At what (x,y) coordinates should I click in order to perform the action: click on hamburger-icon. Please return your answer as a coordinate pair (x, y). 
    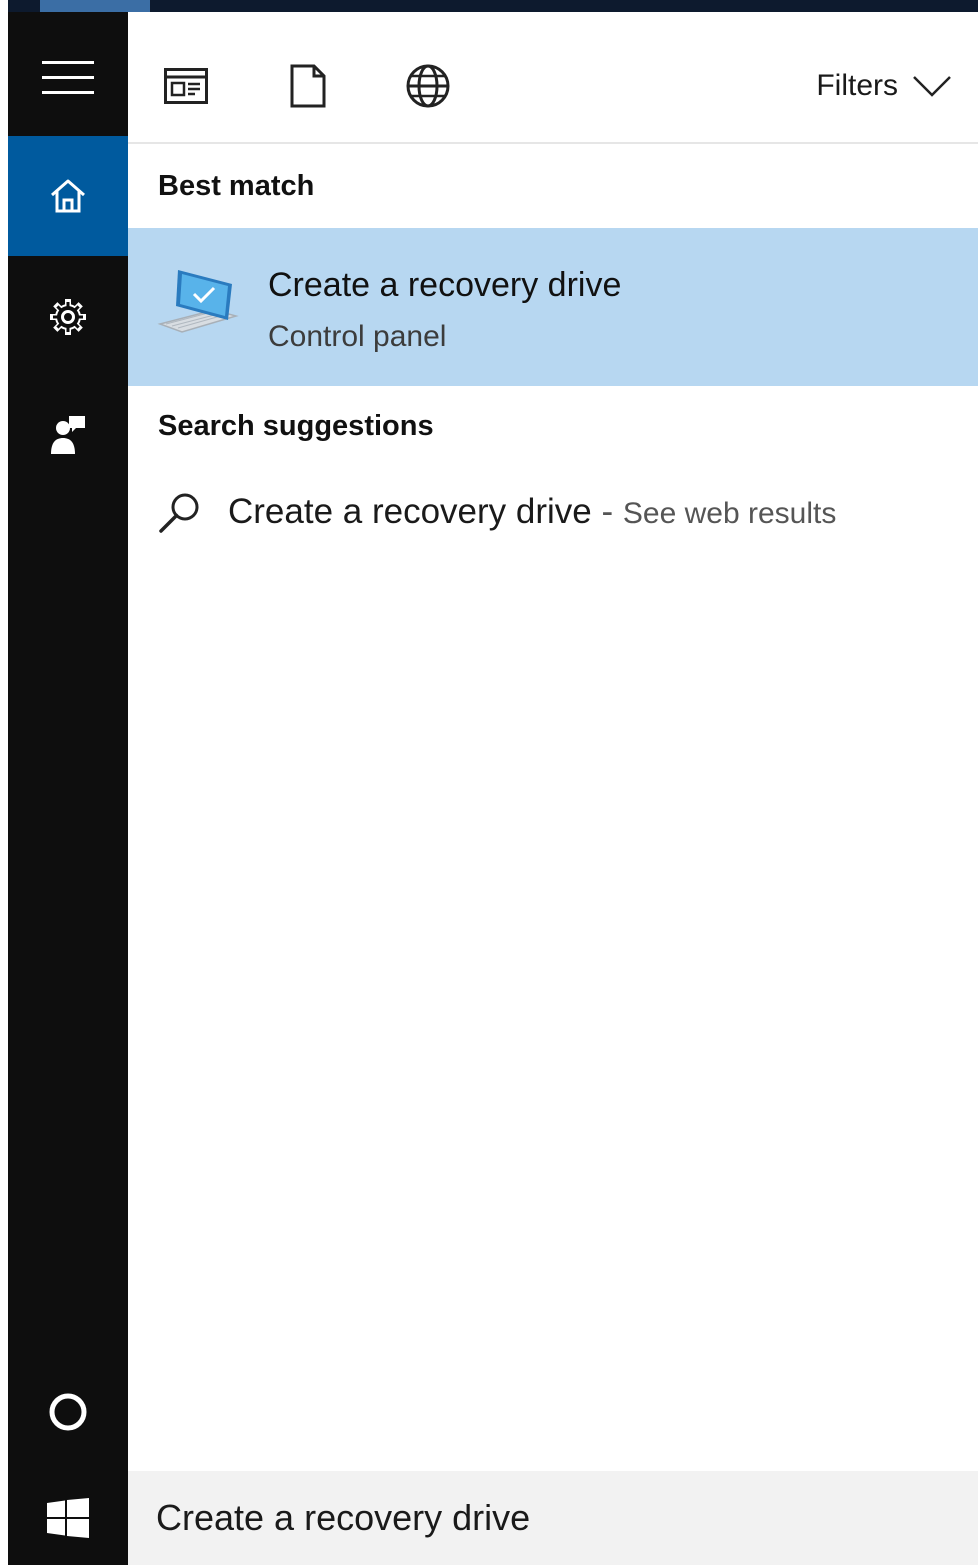
    Looking at the image, I should click on (68, 77).